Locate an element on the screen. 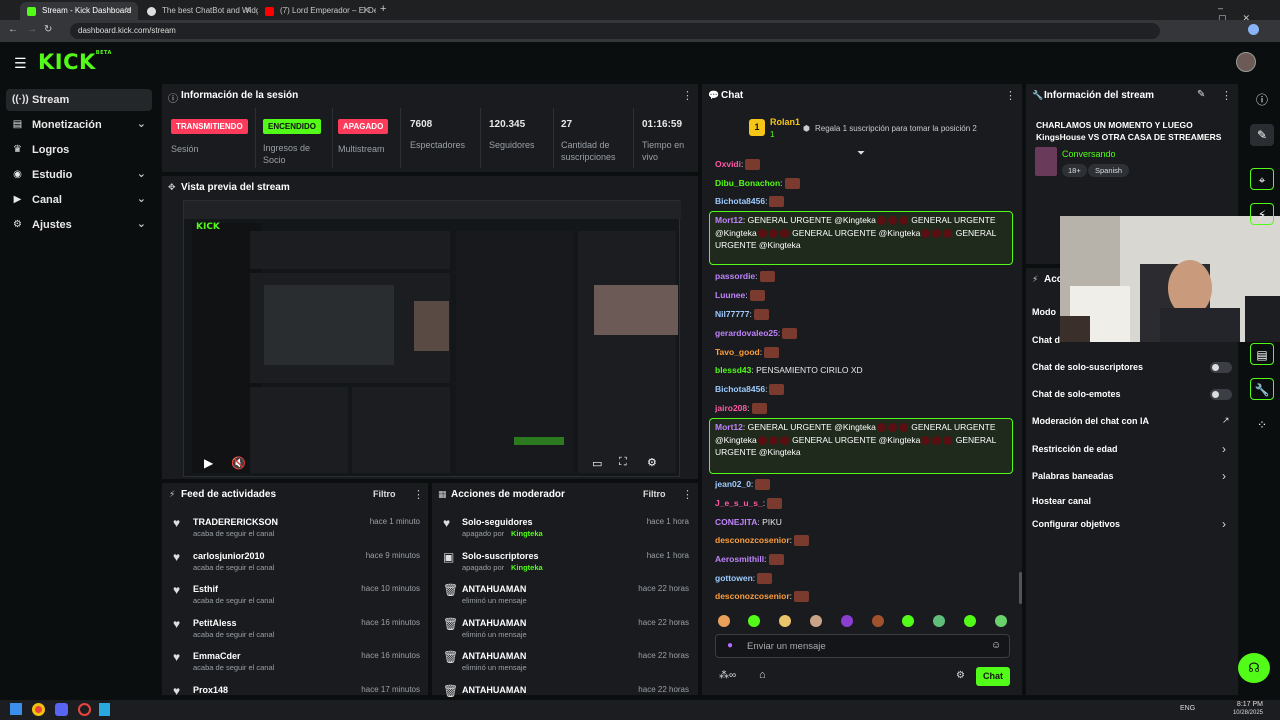 This screenshot has width=1280, height=720. fullscreen-icon: ⛶ is located at coordinates (623, 462).